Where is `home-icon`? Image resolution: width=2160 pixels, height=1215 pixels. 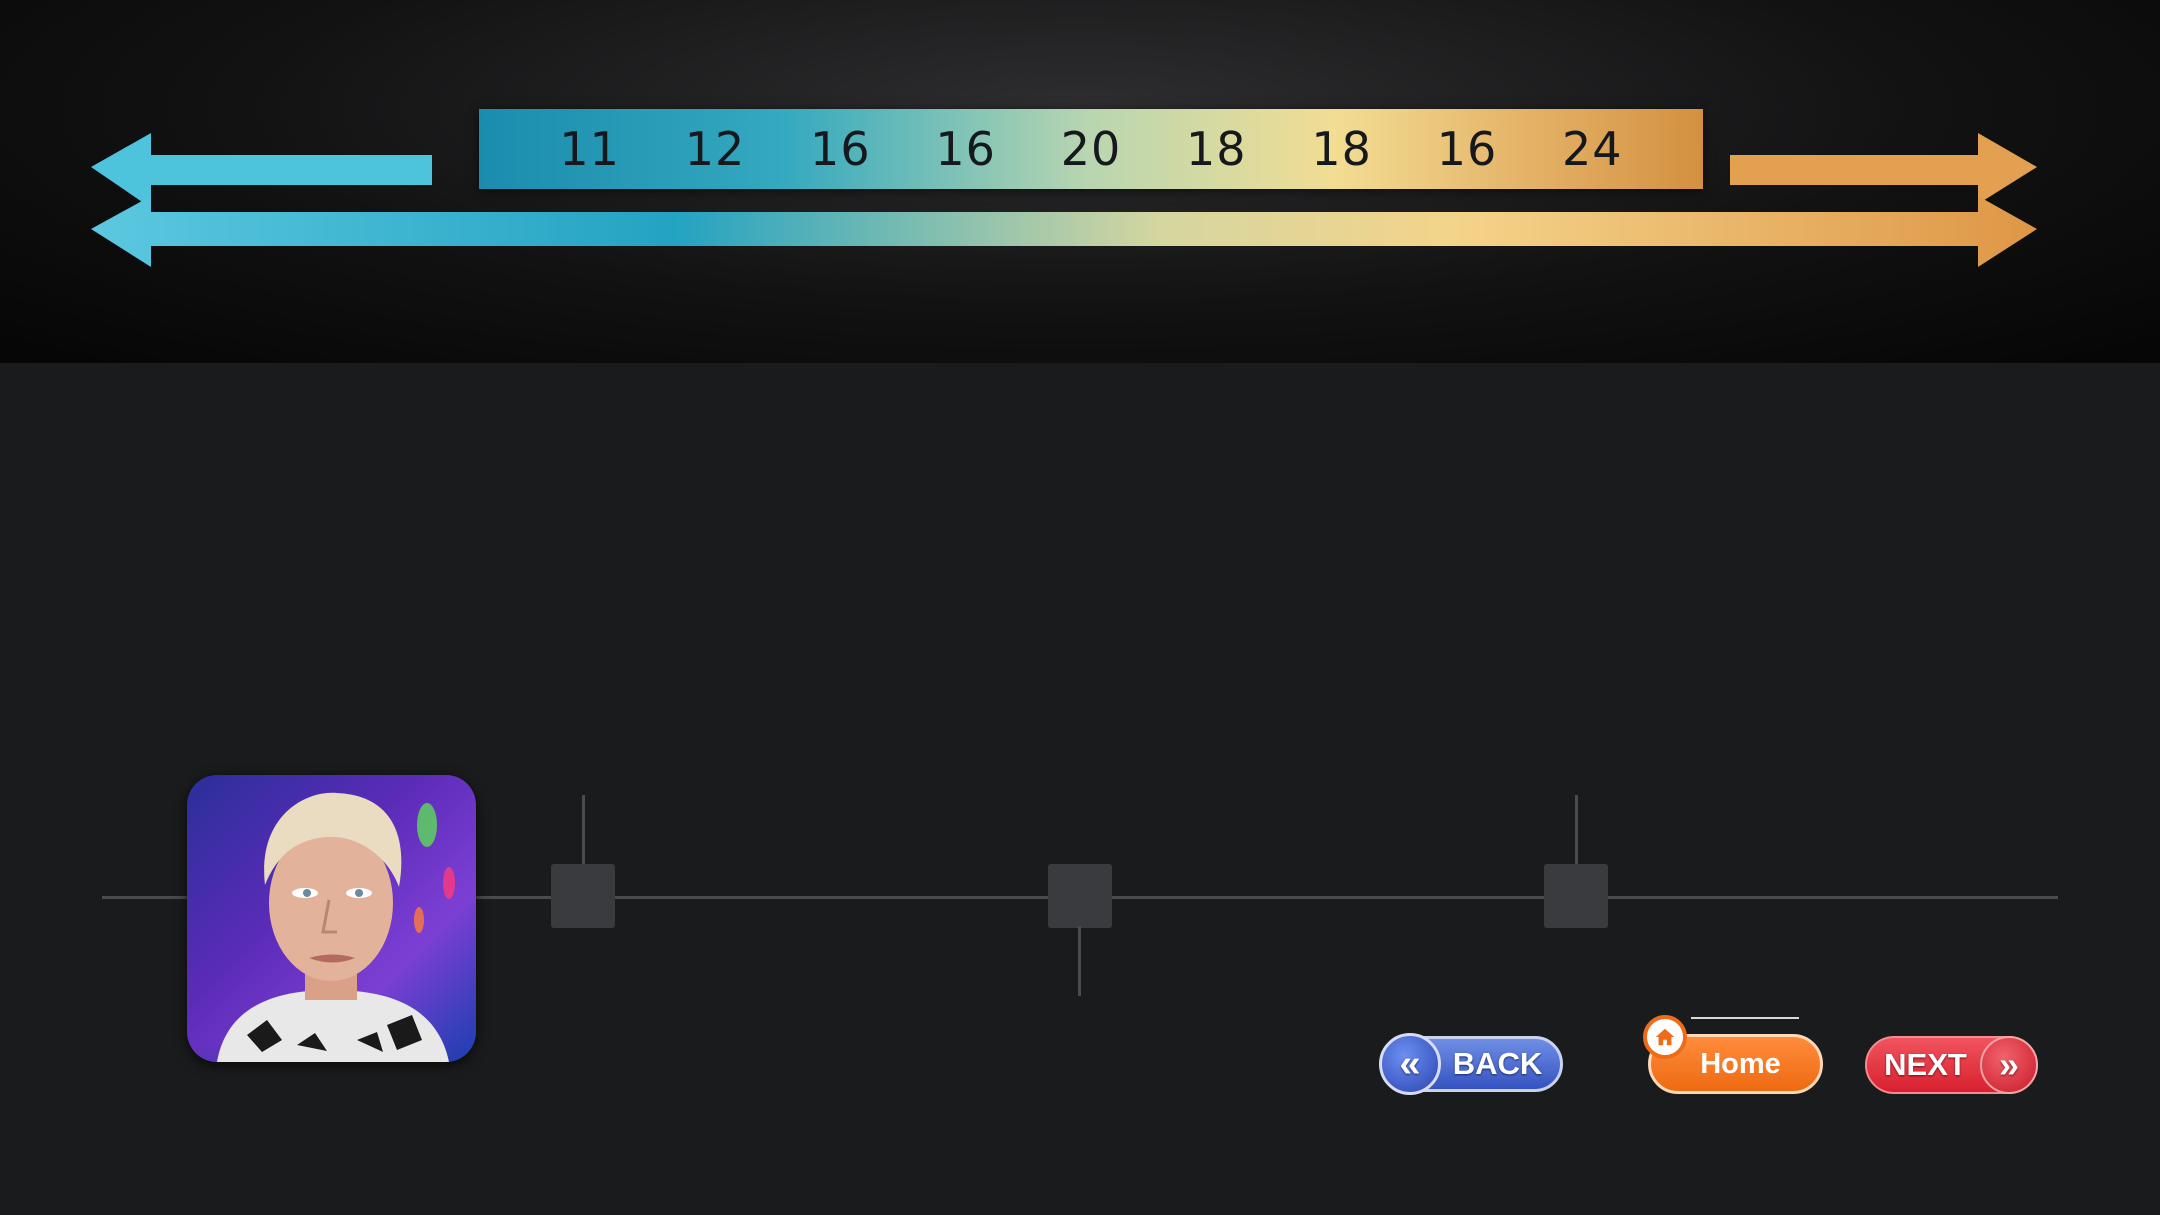
home-icon is located at coordinates (1665, 1037).